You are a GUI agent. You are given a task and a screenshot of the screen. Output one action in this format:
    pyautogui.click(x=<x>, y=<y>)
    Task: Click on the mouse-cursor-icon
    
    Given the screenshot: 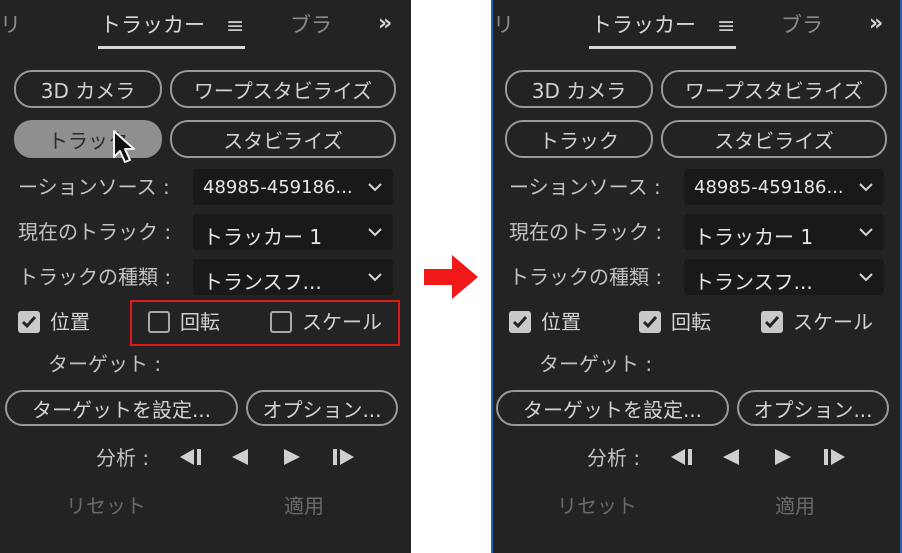 What is the action you would take?
    pyautogui.click(x=124, y=146)
    